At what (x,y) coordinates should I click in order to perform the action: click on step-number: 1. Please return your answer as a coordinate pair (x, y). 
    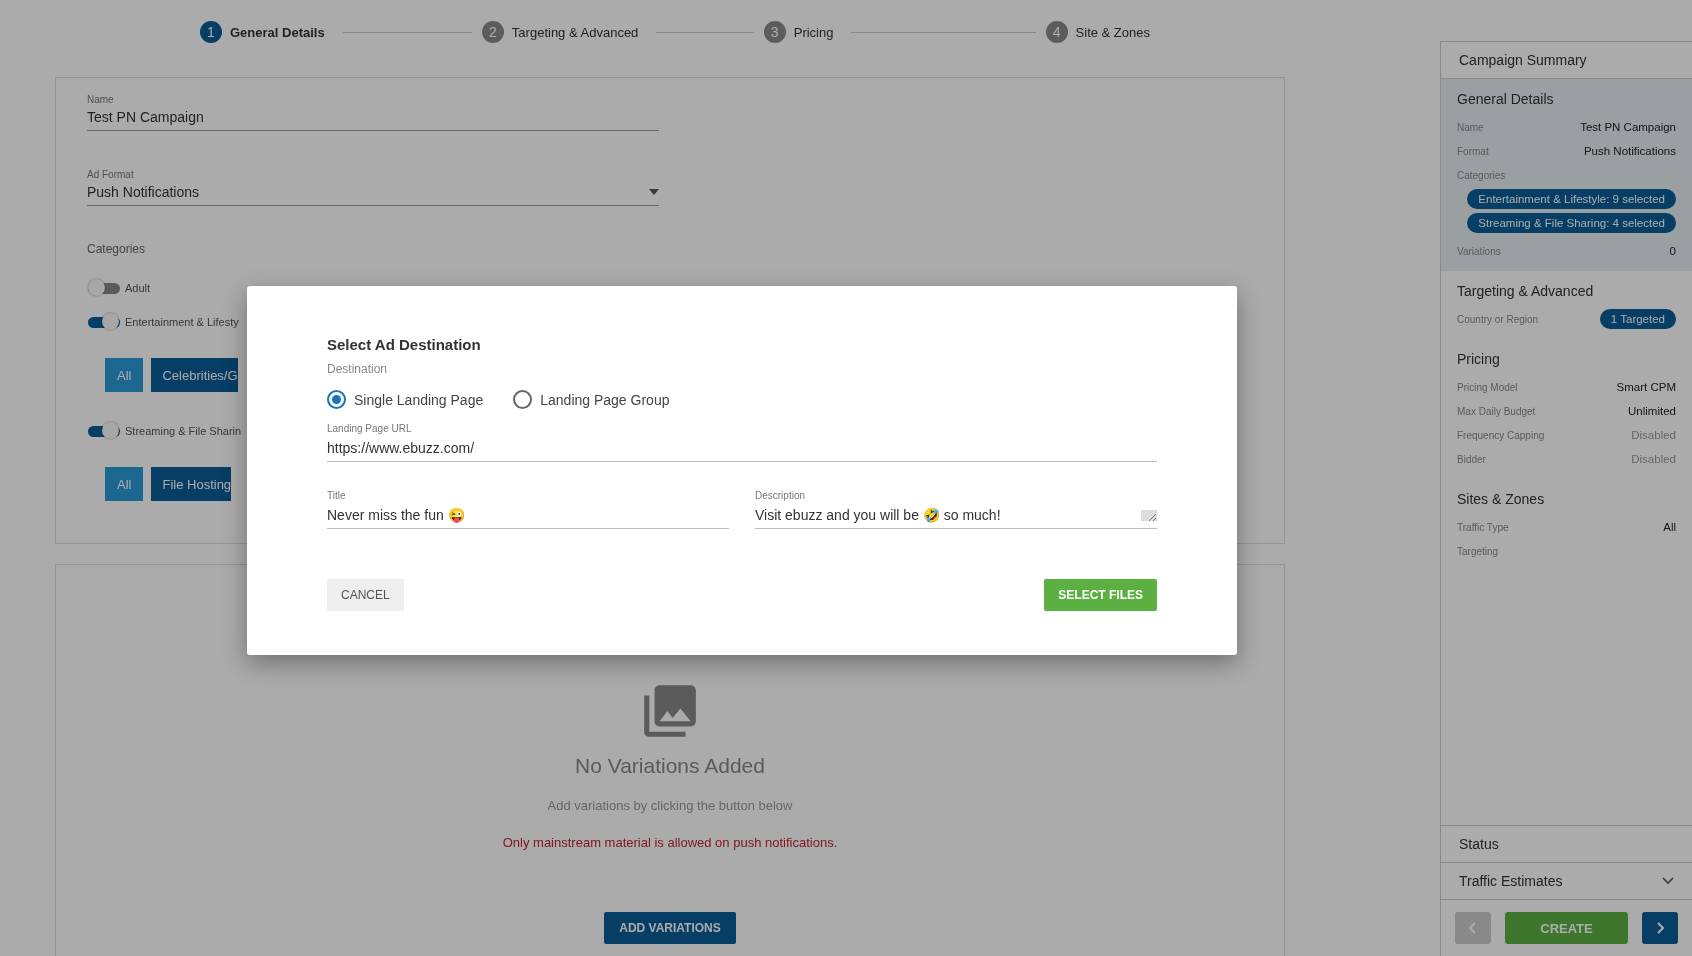
    Looking at the image, I should click on (211, 32).